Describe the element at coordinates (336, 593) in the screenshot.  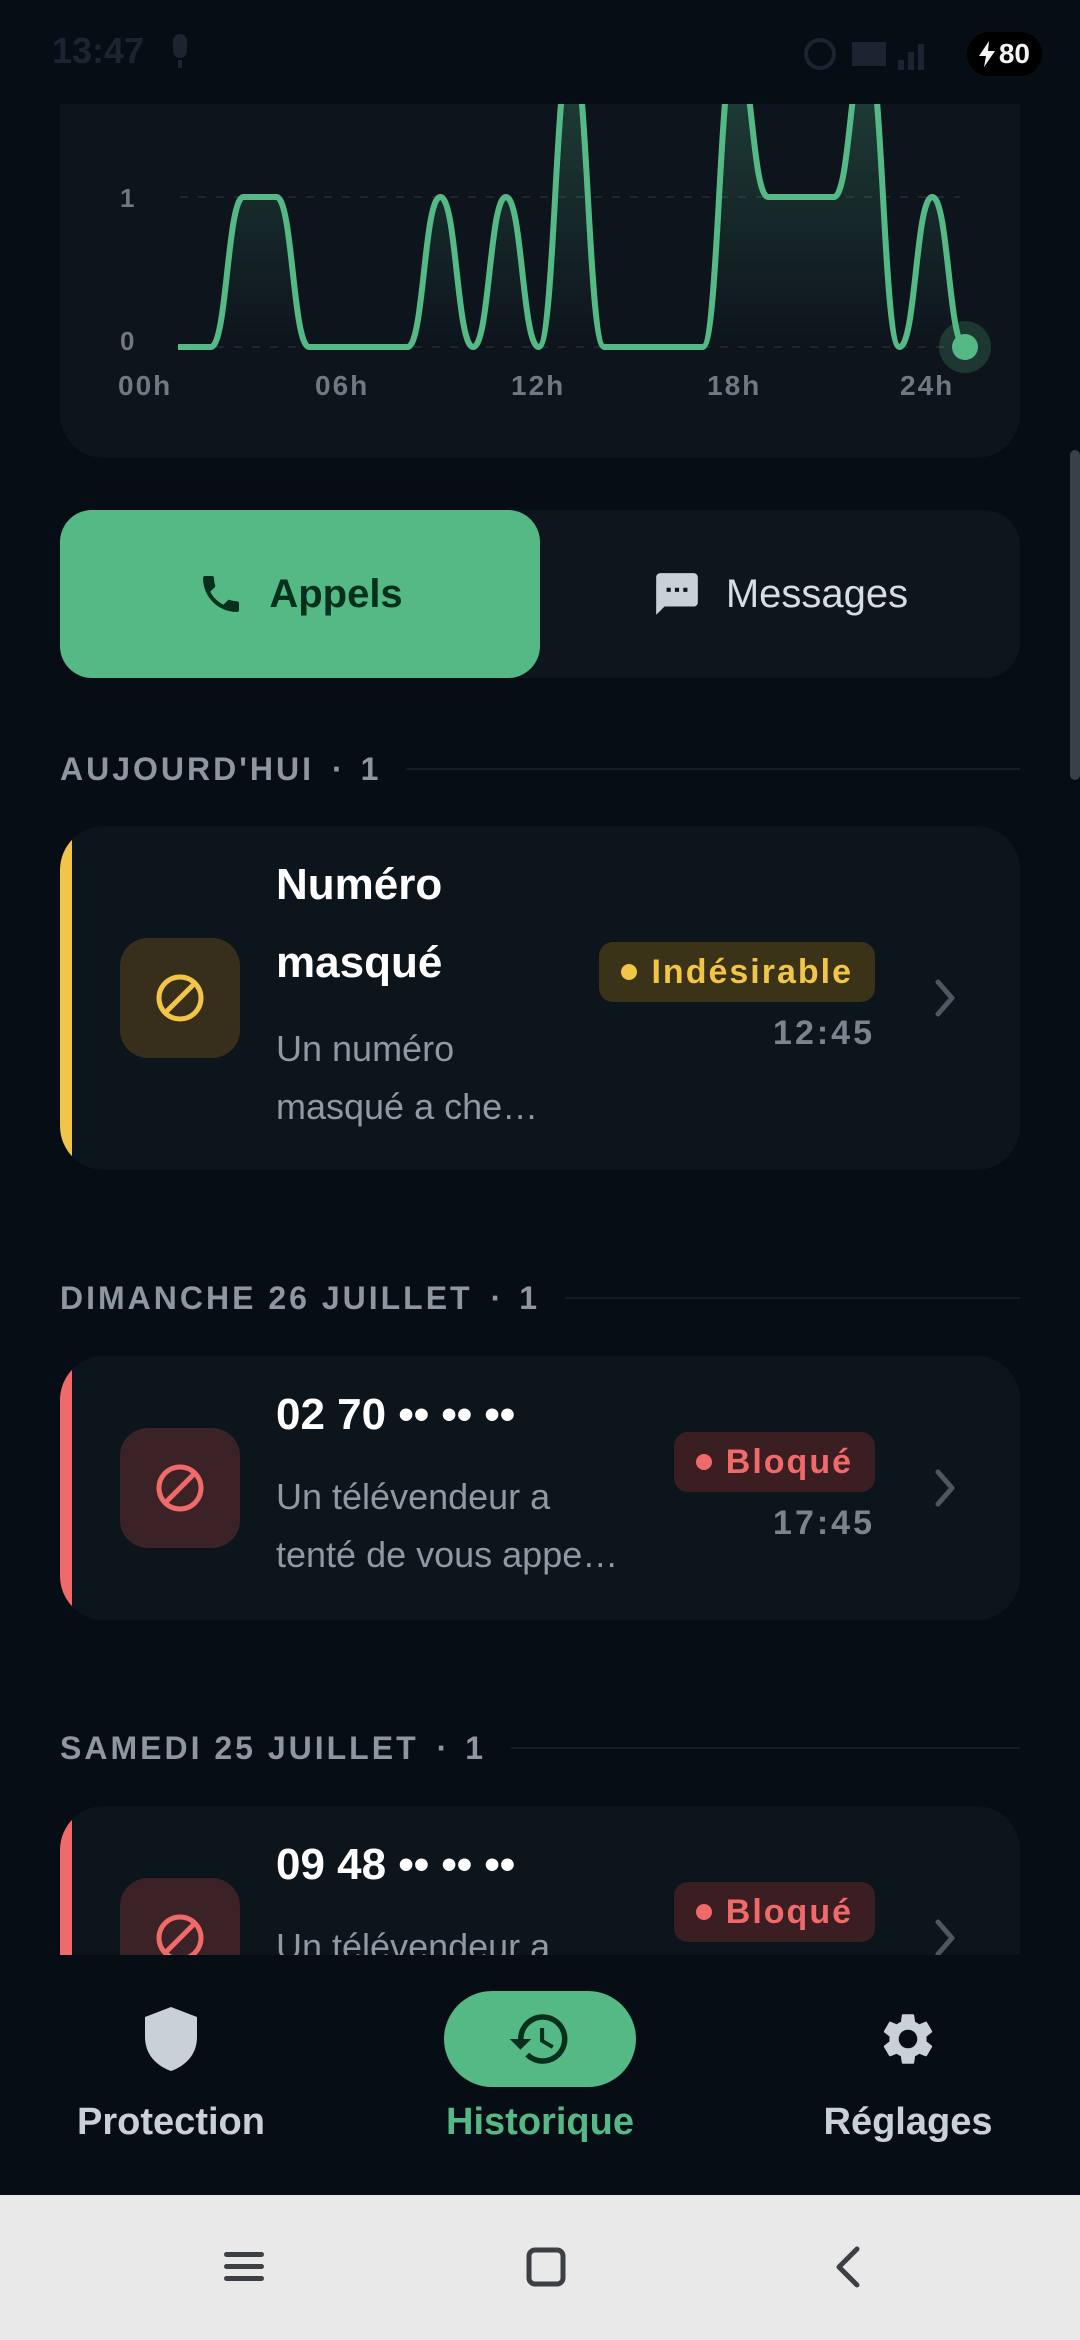
I see `tab-calls-label: Appels` at that location.